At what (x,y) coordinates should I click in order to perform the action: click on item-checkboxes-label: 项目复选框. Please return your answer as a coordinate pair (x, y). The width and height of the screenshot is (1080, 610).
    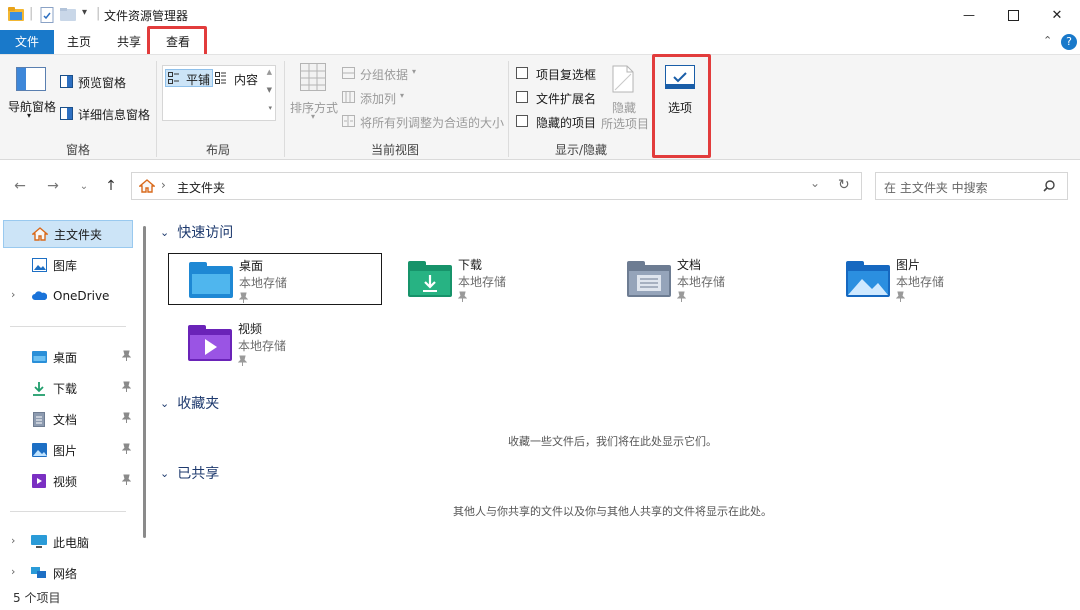
    Looking at the image, I should click on (566, 75).